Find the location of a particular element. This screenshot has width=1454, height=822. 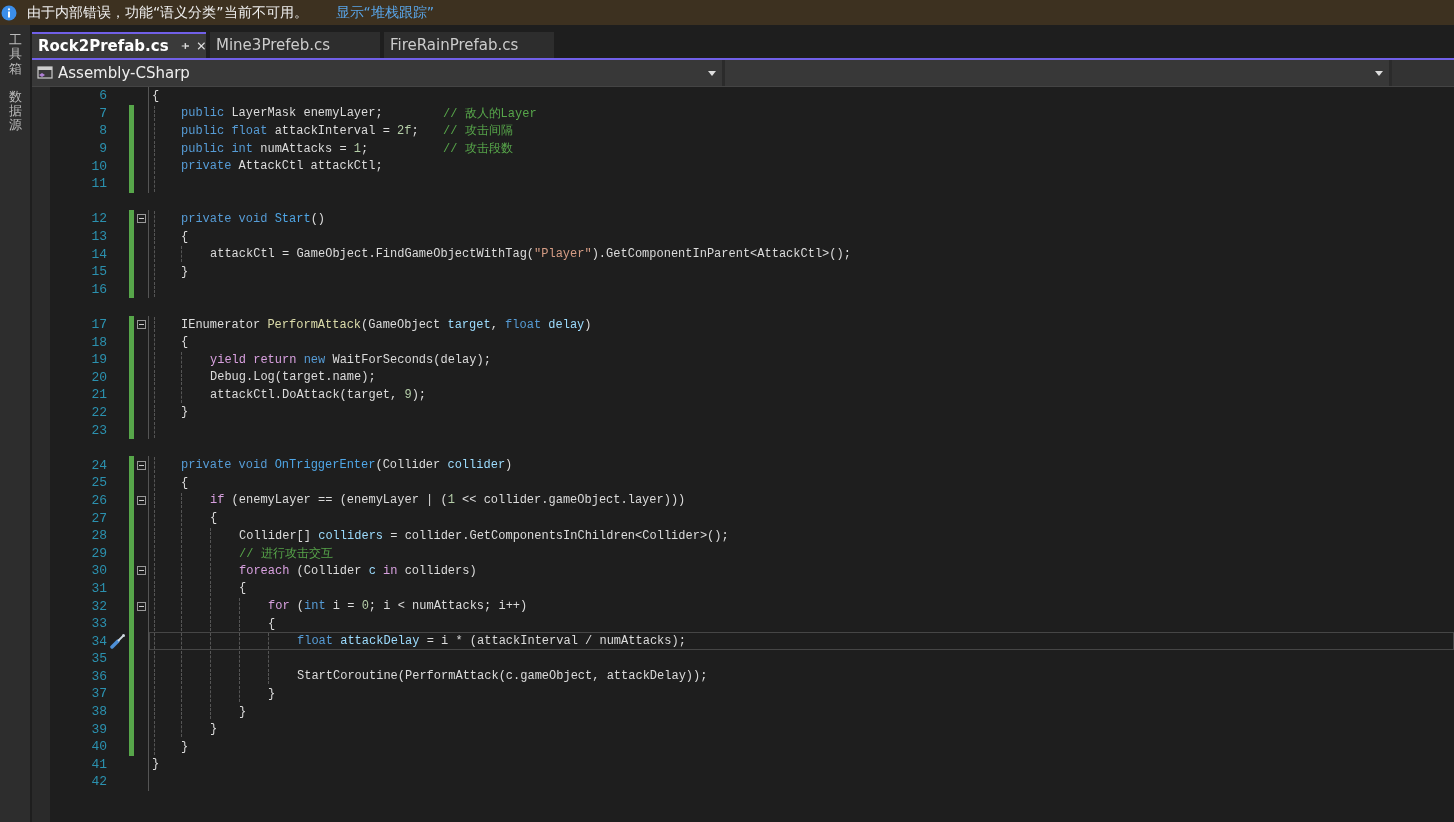

line-number: 33 is located at coordinates (98, 624).